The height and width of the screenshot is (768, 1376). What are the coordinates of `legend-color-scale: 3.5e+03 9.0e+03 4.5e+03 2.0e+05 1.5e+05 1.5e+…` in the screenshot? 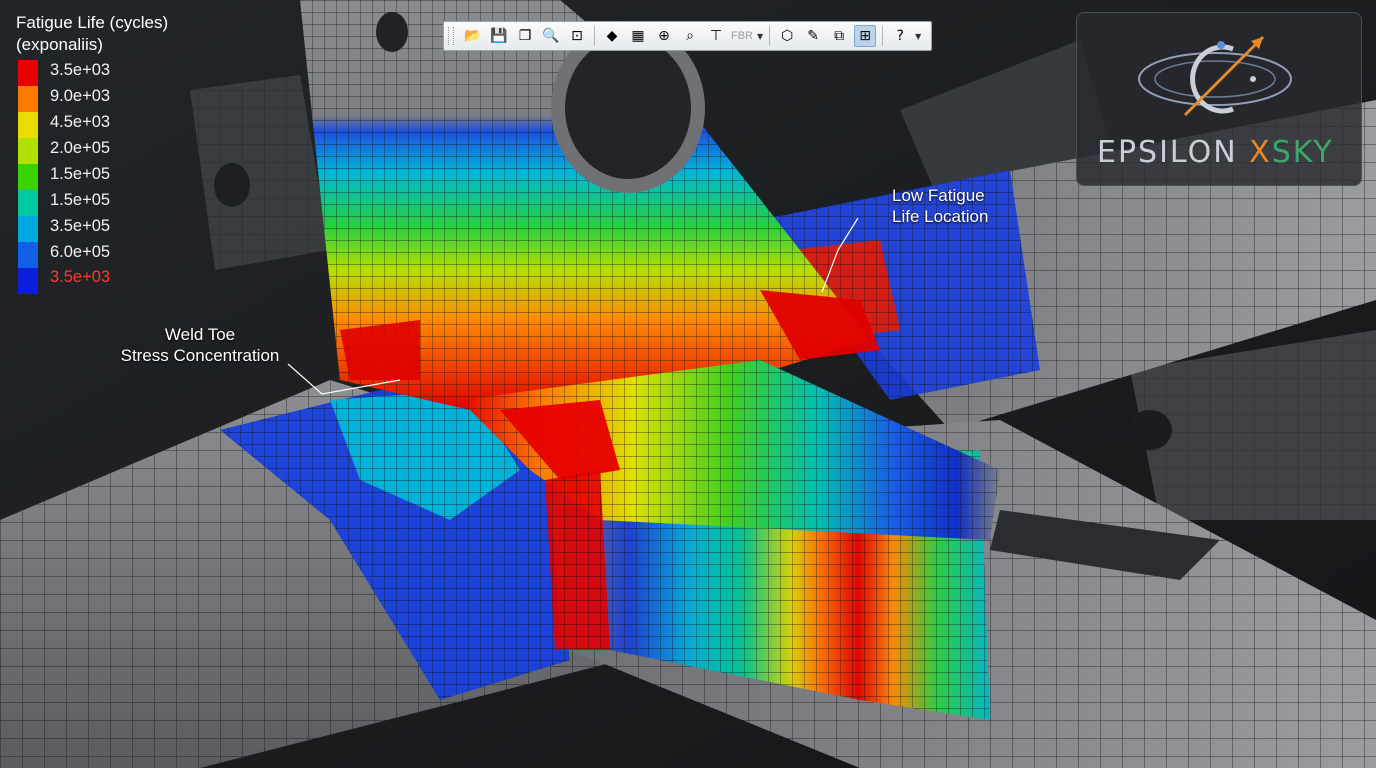 It's located at (92, 177).